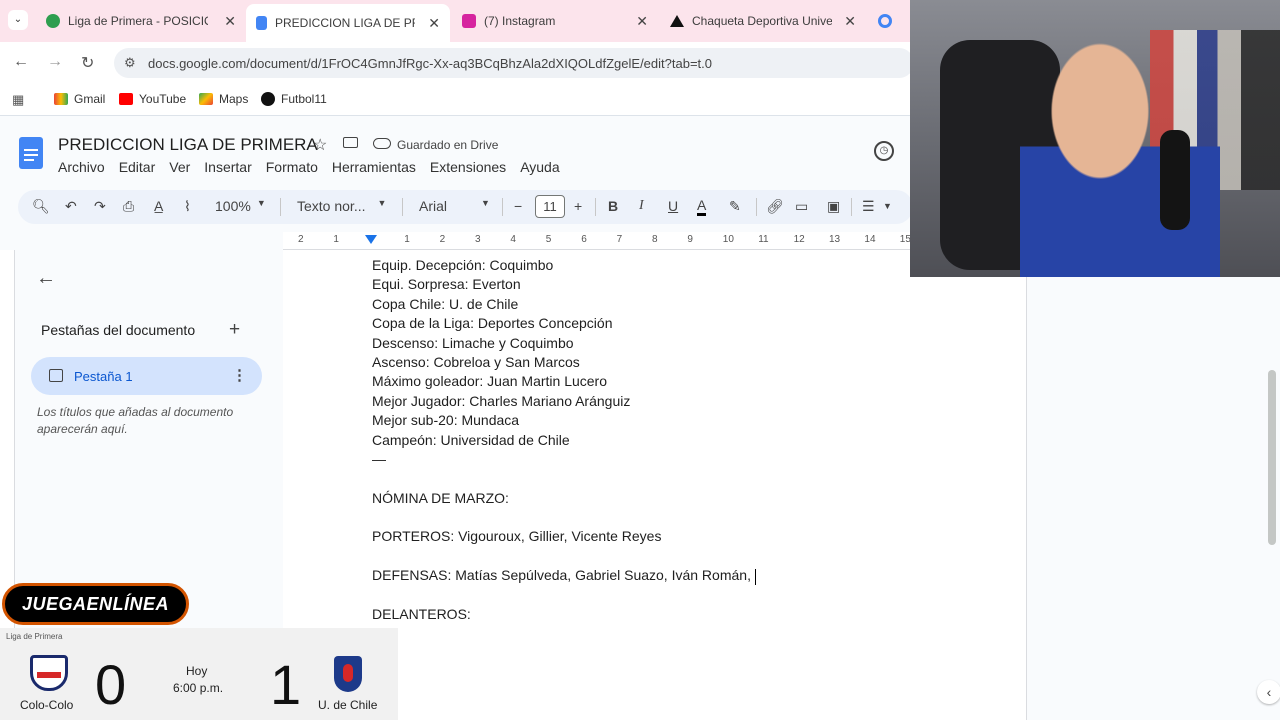  I want to click on browser-tab-instagram: (7) Instagram ✕, so click(555, 21).